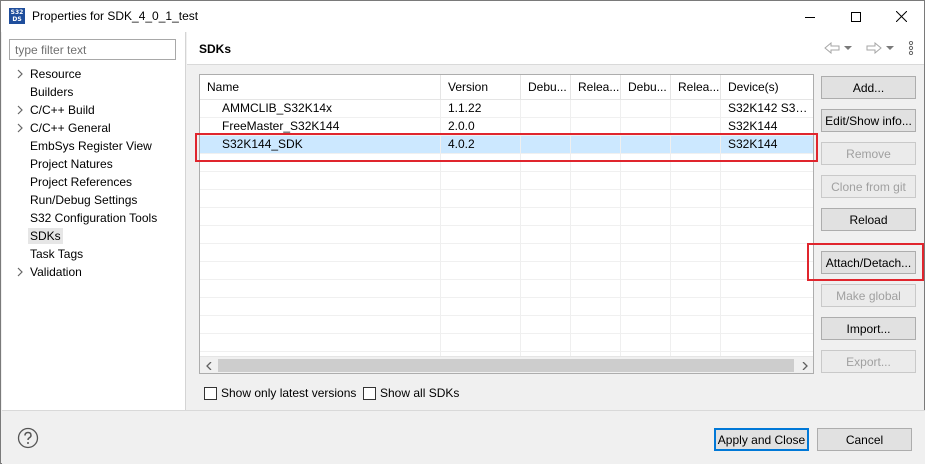 The width and height of the screenshot is (925, 464). I want to click on tree-item-embsys-register-view: EmbSys Register View, so click(94, 146).